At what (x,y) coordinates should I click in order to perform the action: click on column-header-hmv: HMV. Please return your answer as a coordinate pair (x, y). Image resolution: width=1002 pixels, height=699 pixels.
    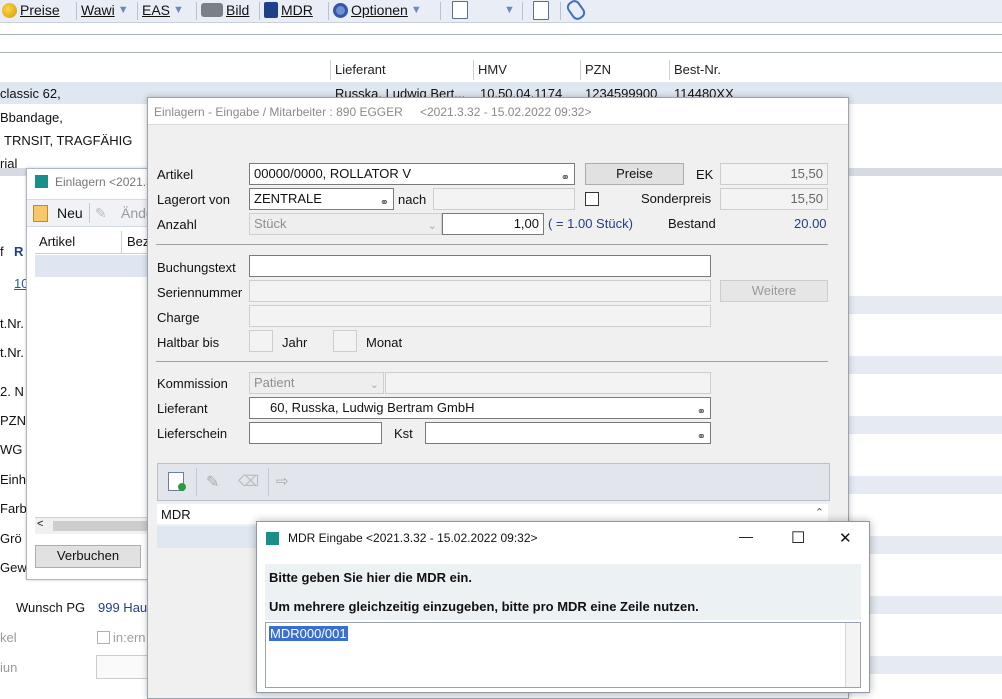
    Looking at the image, I should click on (492, 69).